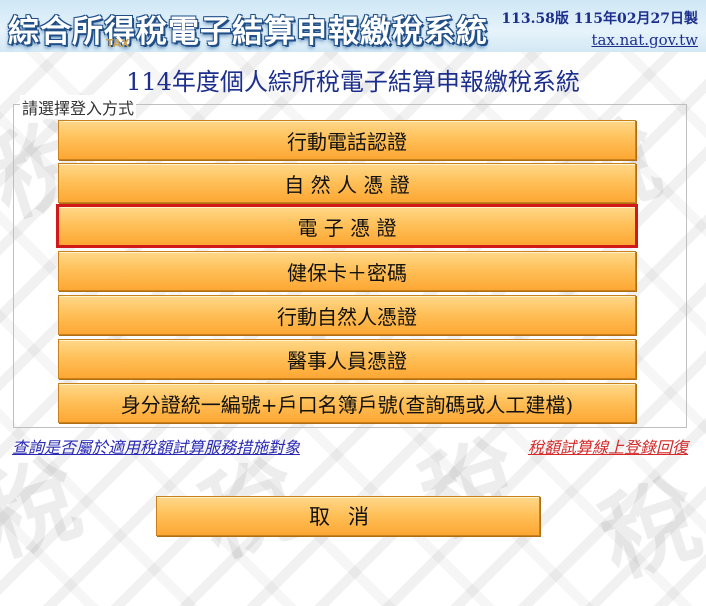  Describe the element at coordinates (646, 529) in the screenshot. I see `watermark-glyph: 稅` at that location.